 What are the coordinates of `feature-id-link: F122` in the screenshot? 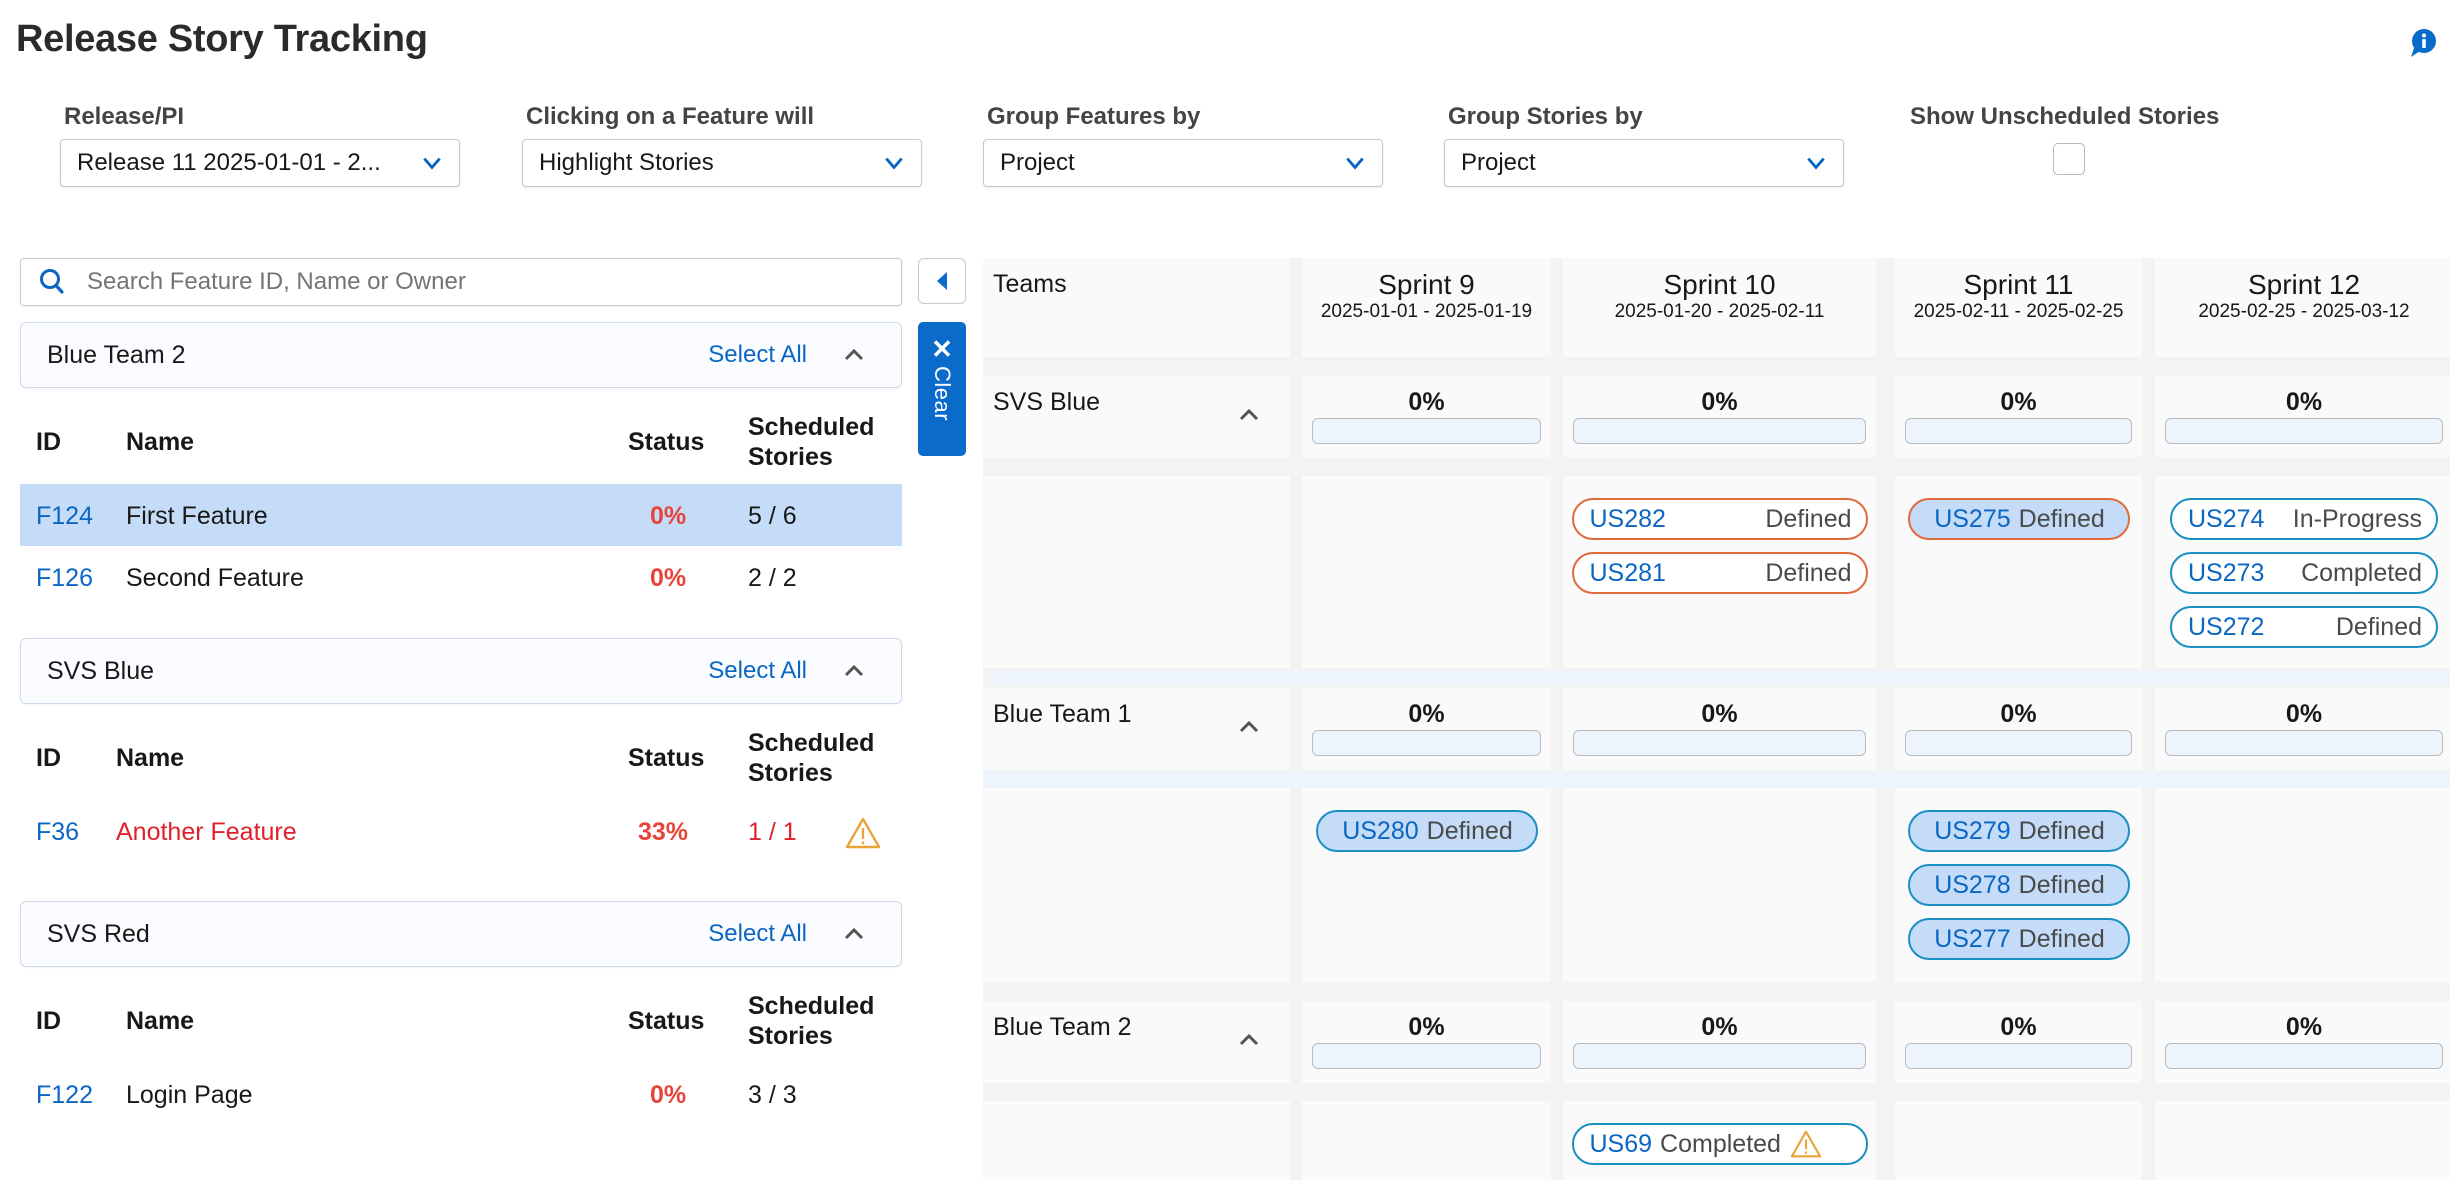 It's located at (64, 1095).